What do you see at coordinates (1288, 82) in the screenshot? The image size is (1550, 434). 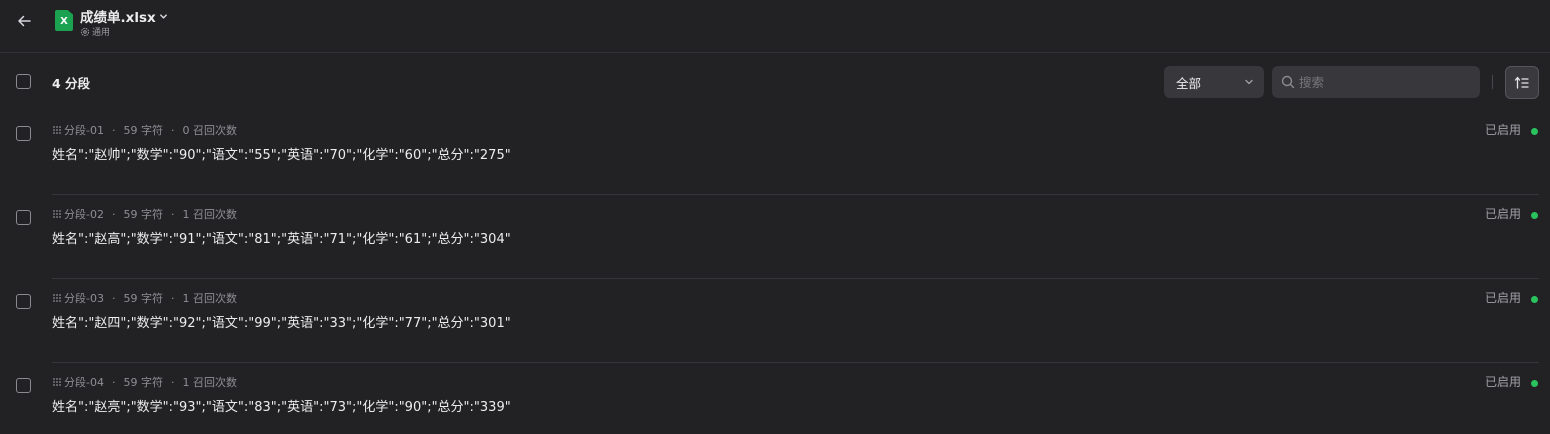 I see `search-icon` at bounding box center [1288, 82].